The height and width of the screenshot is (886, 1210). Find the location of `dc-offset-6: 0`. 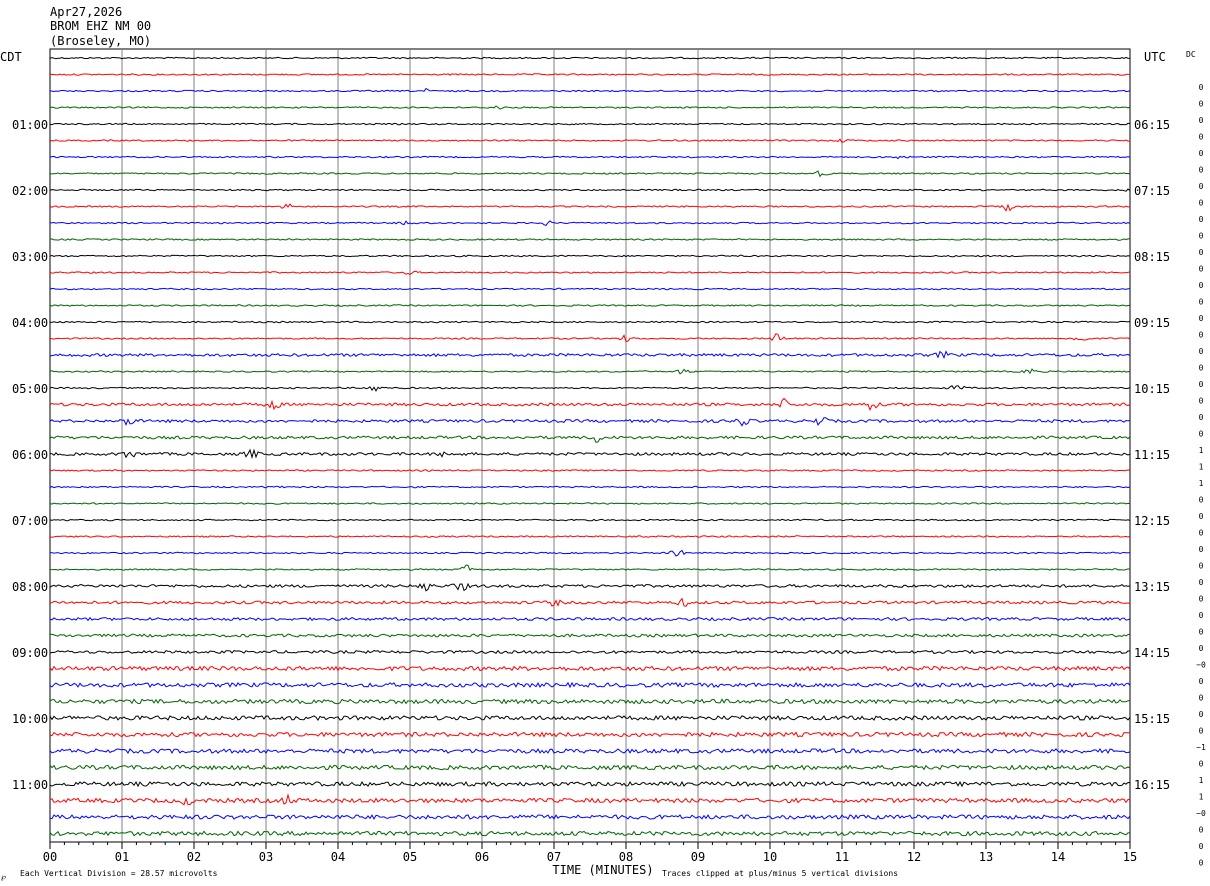

dc-offset-6: 0 is located at coordinates (1201, 186).